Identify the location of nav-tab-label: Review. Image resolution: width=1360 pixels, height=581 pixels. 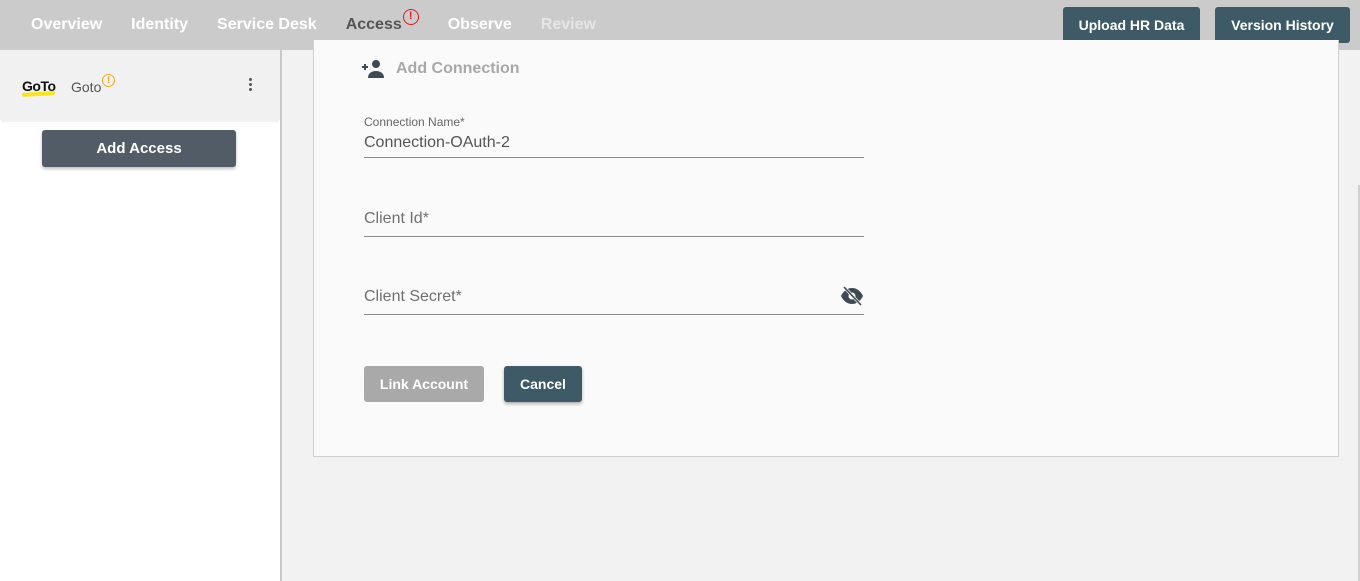
(568, 24).